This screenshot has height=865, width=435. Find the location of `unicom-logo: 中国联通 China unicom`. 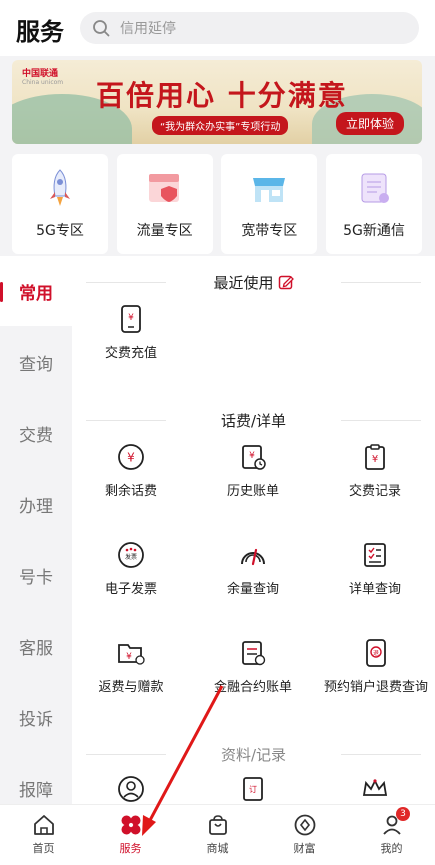

unicom-logo: 中国联通 China unicom is located at coordinates (43, 77).